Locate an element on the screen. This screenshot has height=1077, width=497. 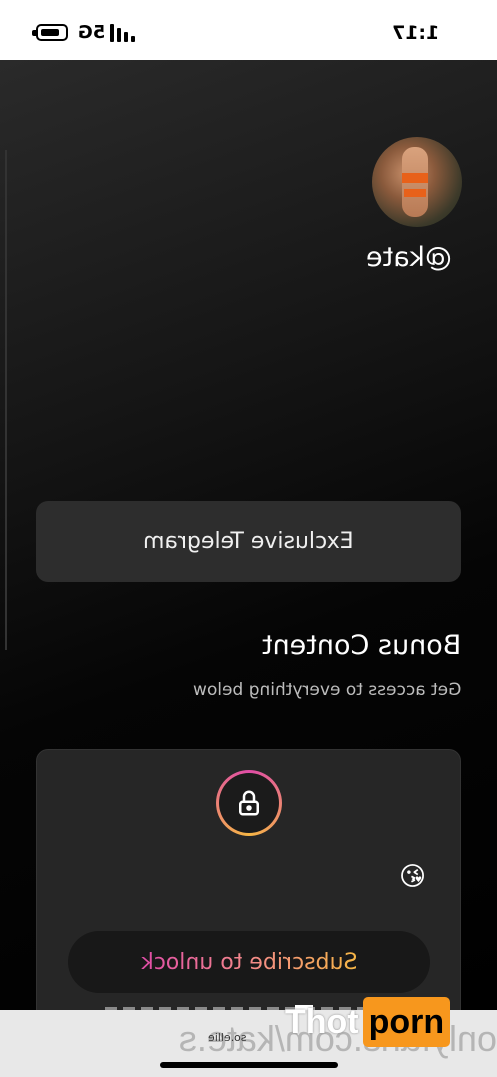
address-label: so.ellie is located at coordinates (227, 1037).